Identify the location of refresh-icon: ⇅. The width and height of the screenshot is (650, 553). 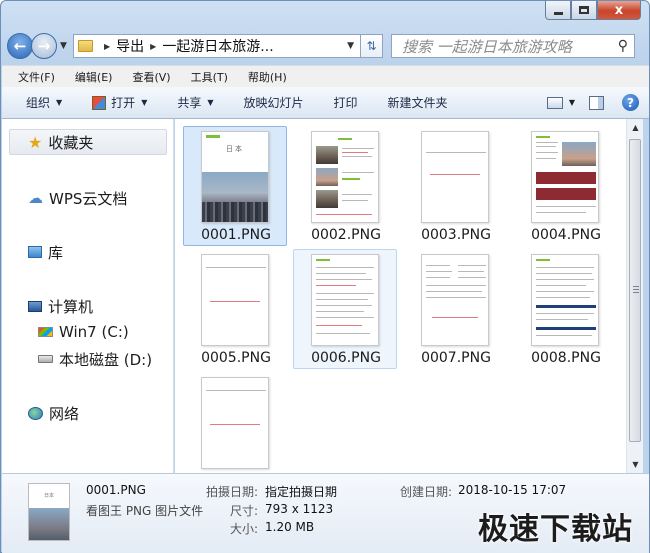
(371, 46).